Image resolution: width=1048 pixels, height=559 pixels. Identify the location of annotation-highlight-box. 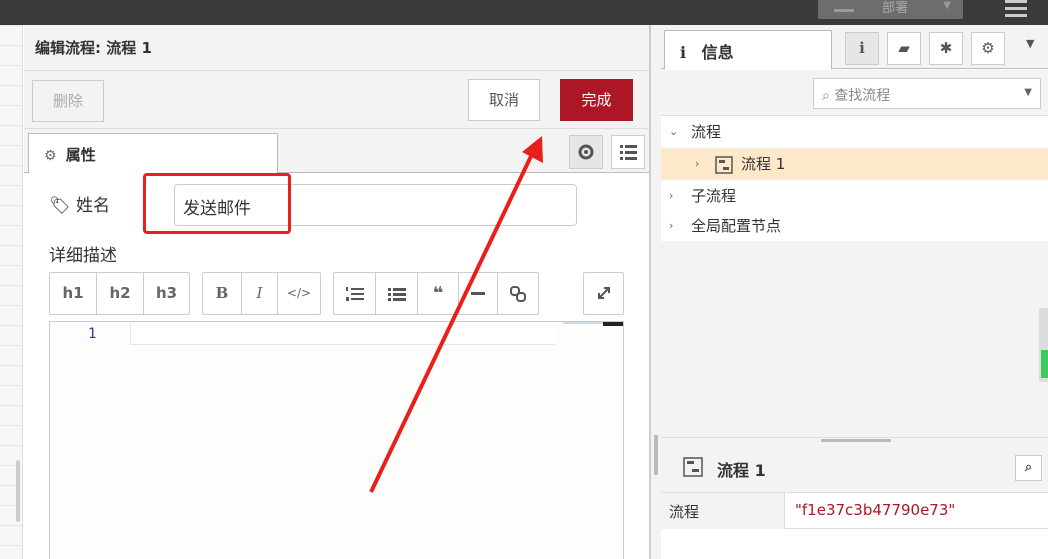
(217, 203).